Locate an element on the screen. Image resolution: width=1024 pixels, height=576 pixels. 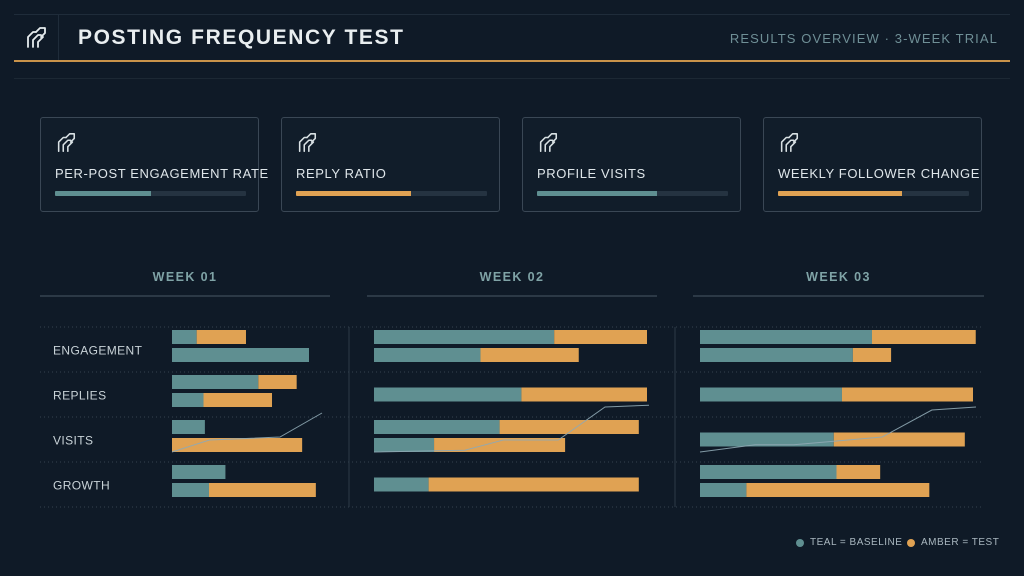
week-header: WEEK 01 is located at coordinates (185, 277).